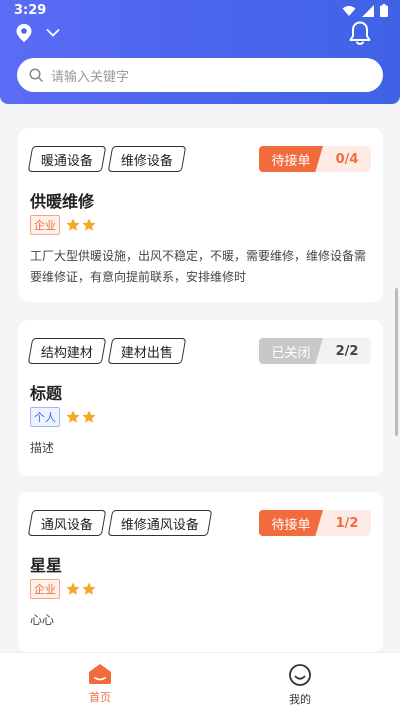 The image size is (400, 712). I want to click on category-tag-label: 建材出售, so click(147, 353).